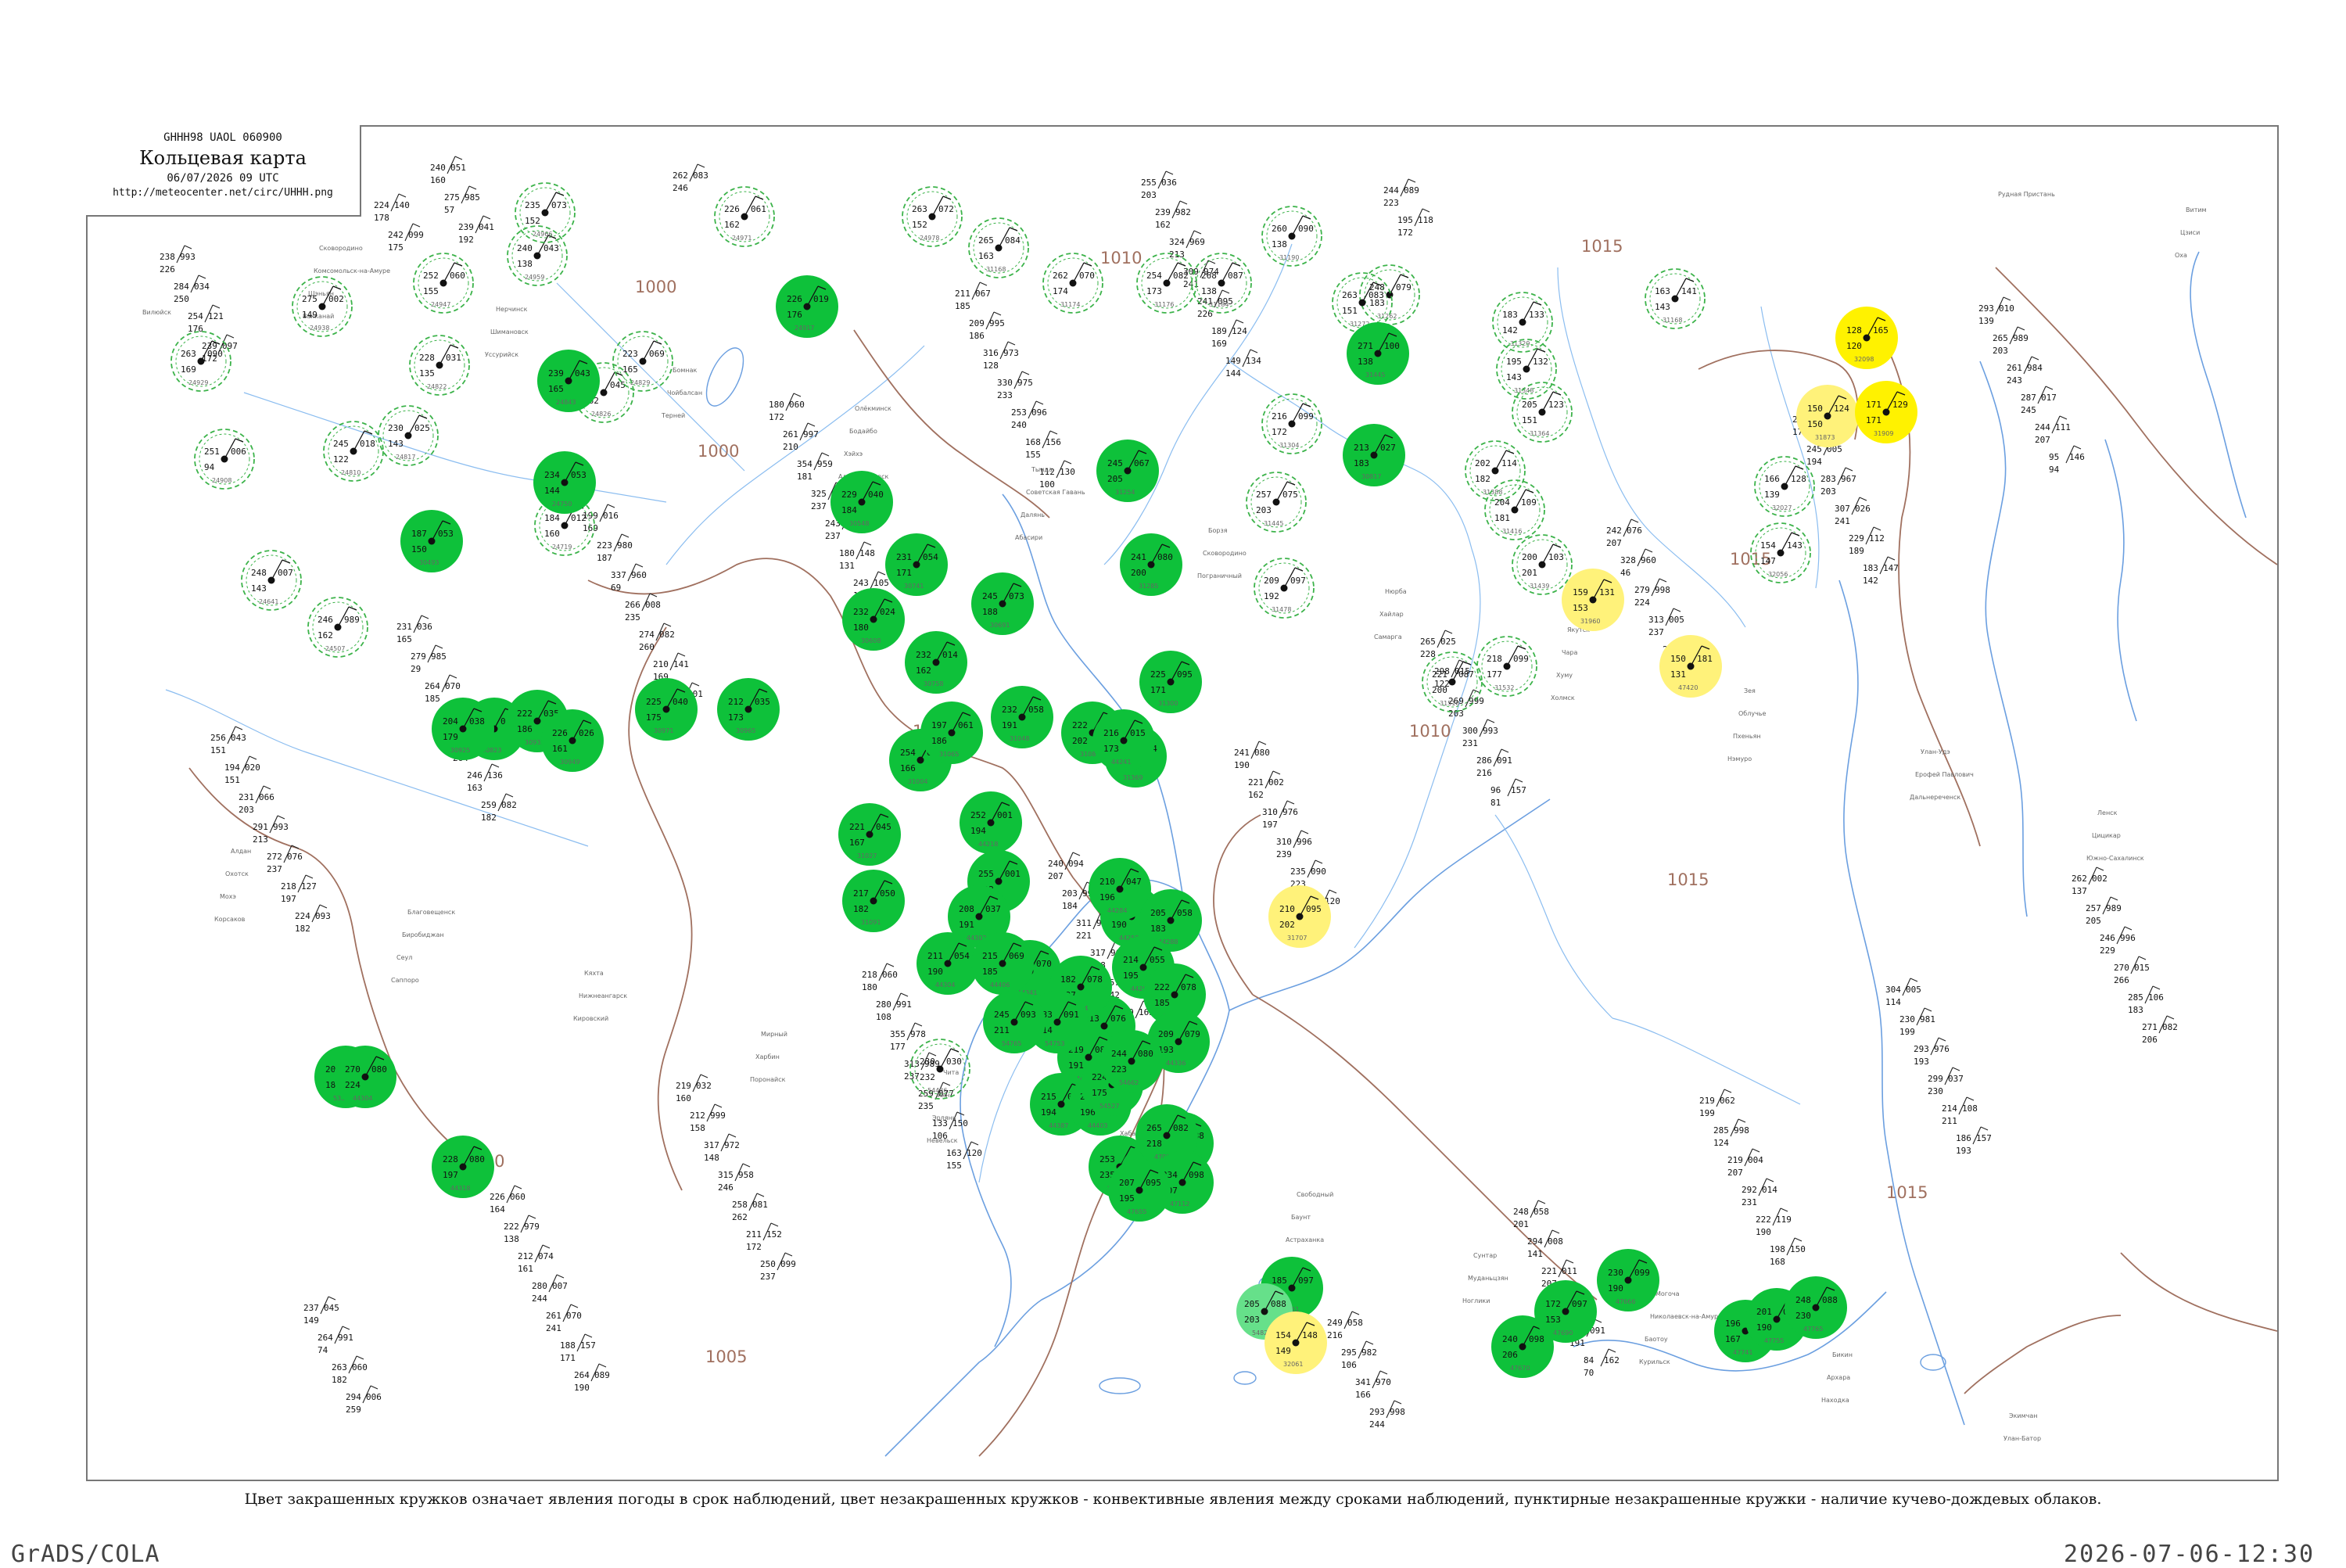  I want to click on station-plain: 183 147 142, so click(1881, 571).